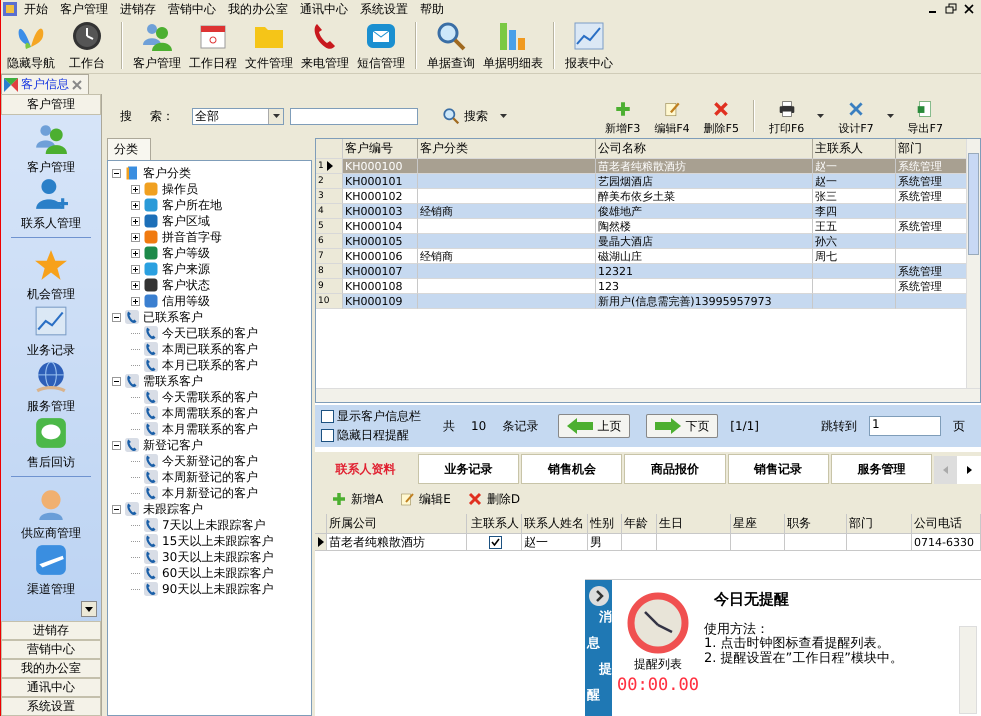 This screenshot has height=716, width=981. What do you see at coordinates (465, 116) in the screenshot?
I see `search-button: 搜索` at bounding box center [465, 116].